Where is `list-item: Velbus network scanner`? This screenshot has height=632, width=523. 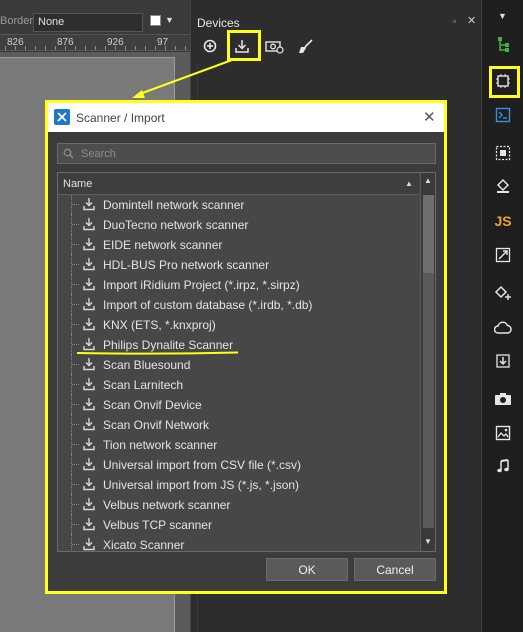
list-item: Velbus network scanner is located at coordinates (238, 504).